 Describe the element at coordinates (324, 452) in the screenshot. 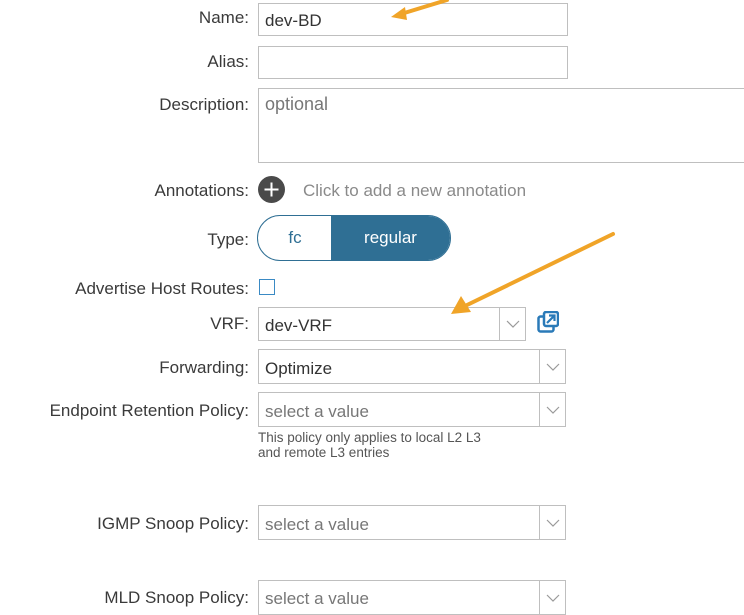

I see `endpoint-retention-note-line-2: and remote L3 entries` at that location.